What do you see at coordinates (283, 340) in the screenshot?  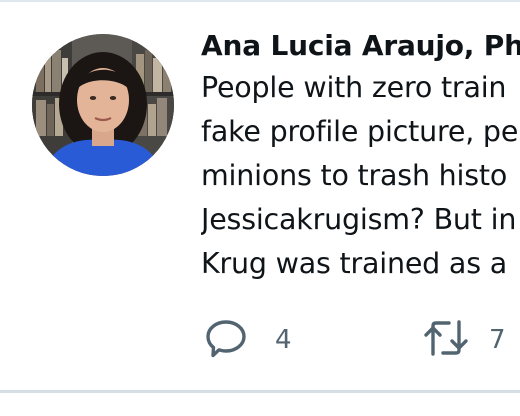 I see `reply-count: 4` at bounding box center [283, 340].